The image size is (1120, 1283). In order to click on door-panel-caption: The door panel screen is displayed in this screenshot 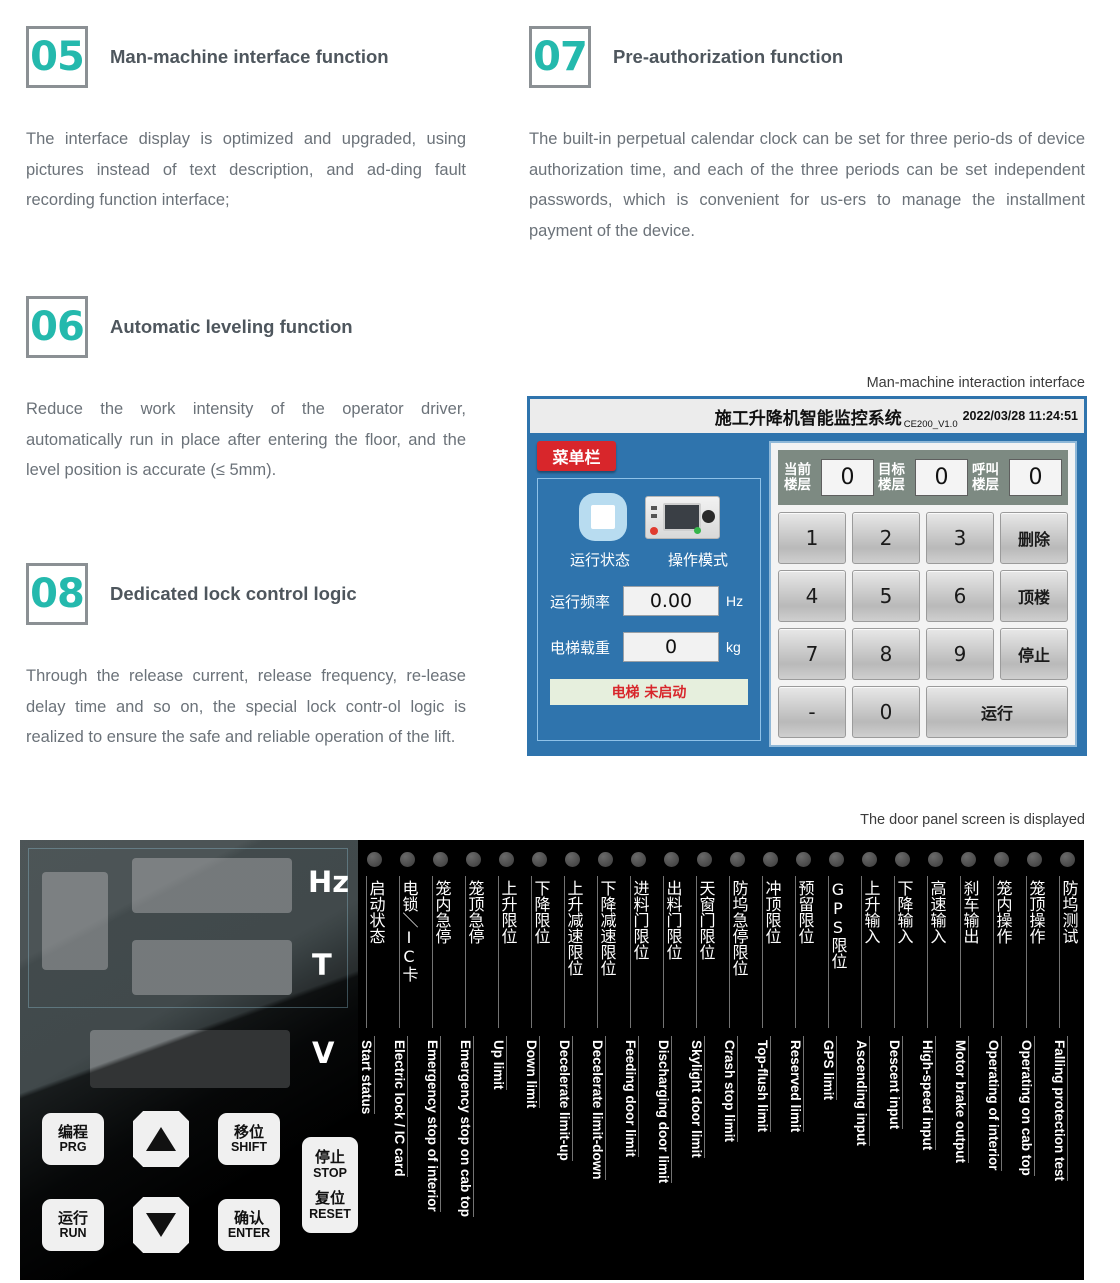, I will do `click(972, 820)`.